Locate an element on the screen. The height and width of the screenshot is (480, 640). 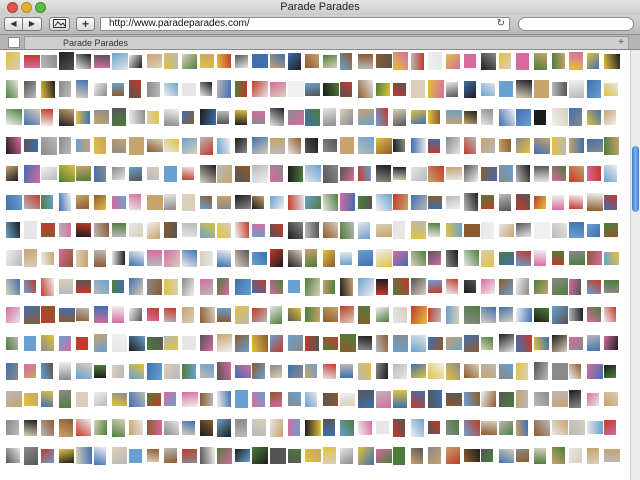
address-text: http://www.paradeparades.com/ is located at coordinates (179, 24).